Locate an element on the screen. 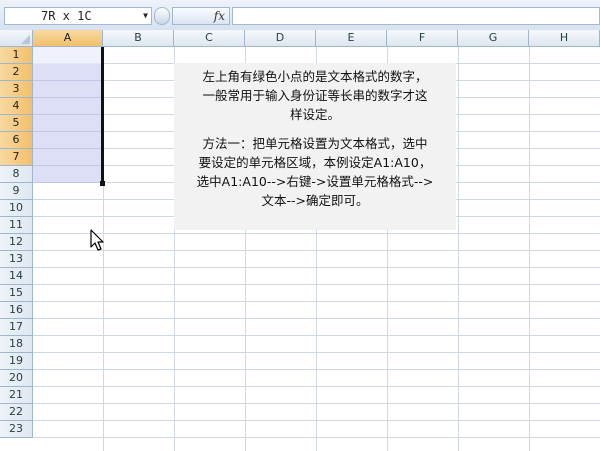 Image resolution: width=600 pixels, height=451 pixels. row-header-10: 10 is located at coordinates (16, 208).